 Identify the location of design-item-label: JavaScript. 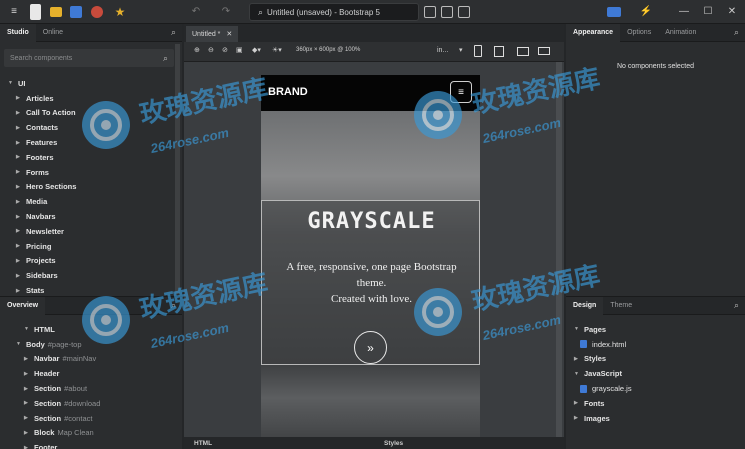
(603, 374).